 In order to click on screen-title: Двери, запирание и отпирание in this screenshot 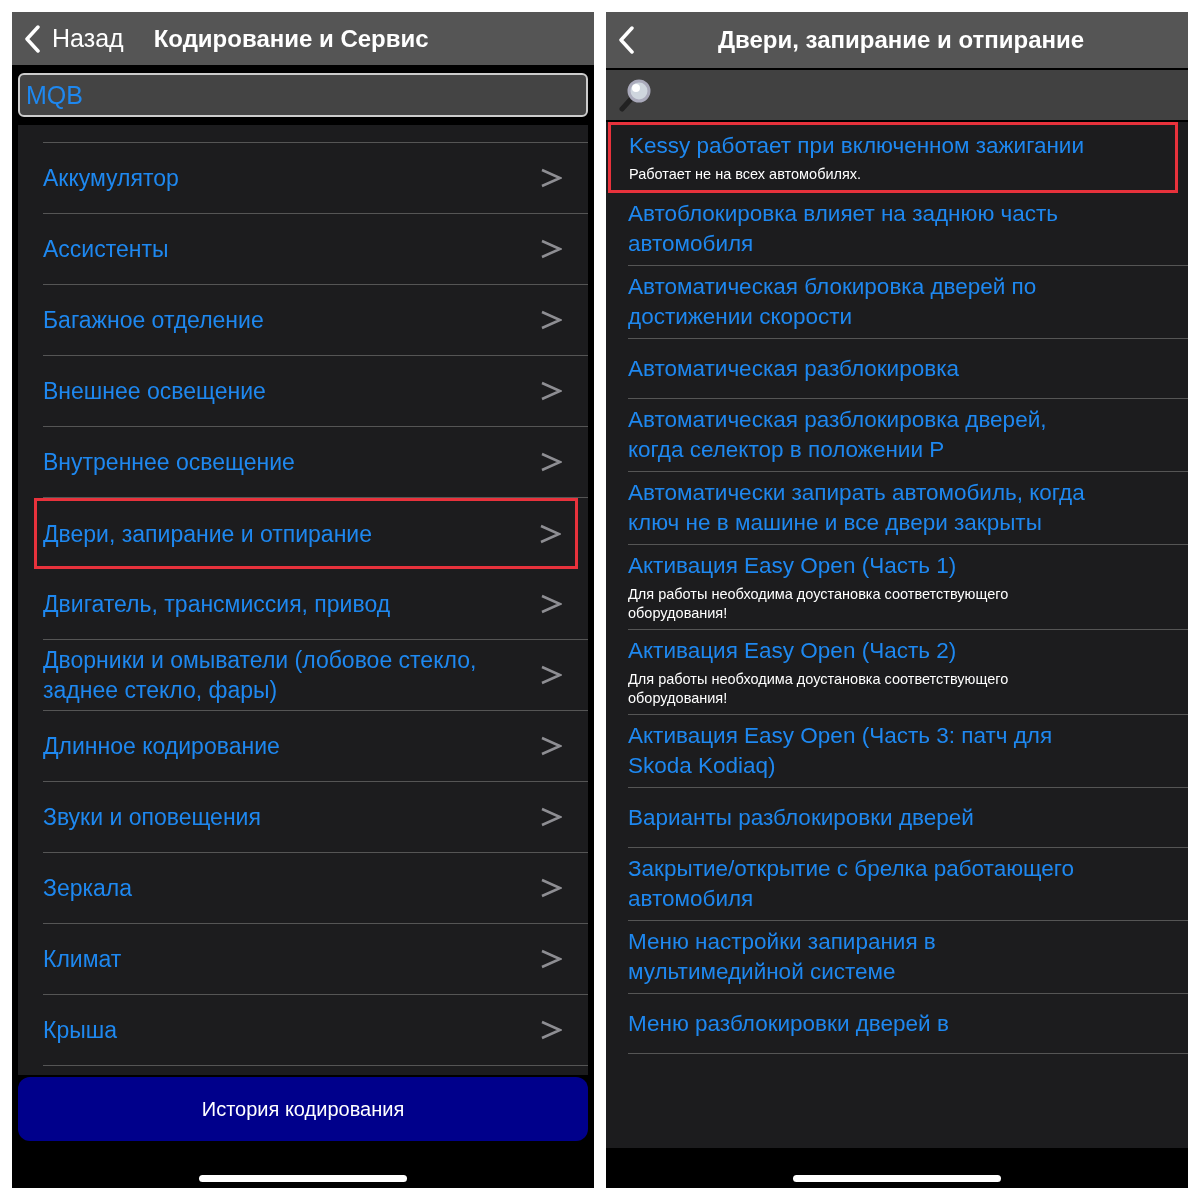, I will do `click(901, 40)`.